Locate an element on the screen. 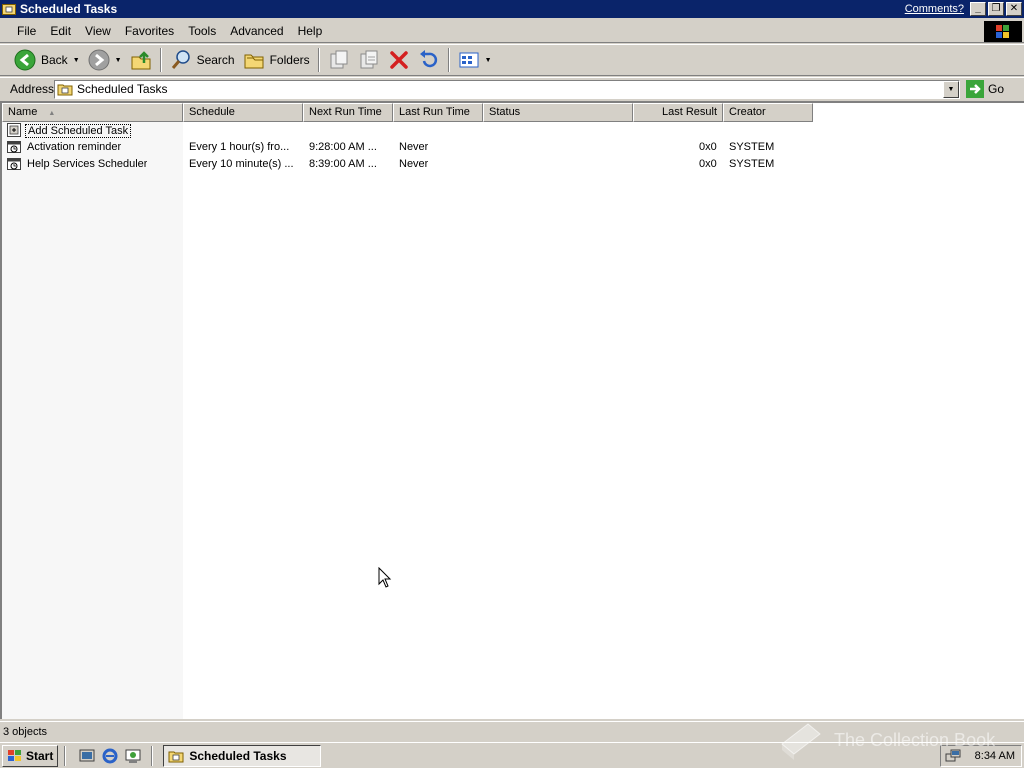  forward-arrow-icon is located at coordinates (99, 60).